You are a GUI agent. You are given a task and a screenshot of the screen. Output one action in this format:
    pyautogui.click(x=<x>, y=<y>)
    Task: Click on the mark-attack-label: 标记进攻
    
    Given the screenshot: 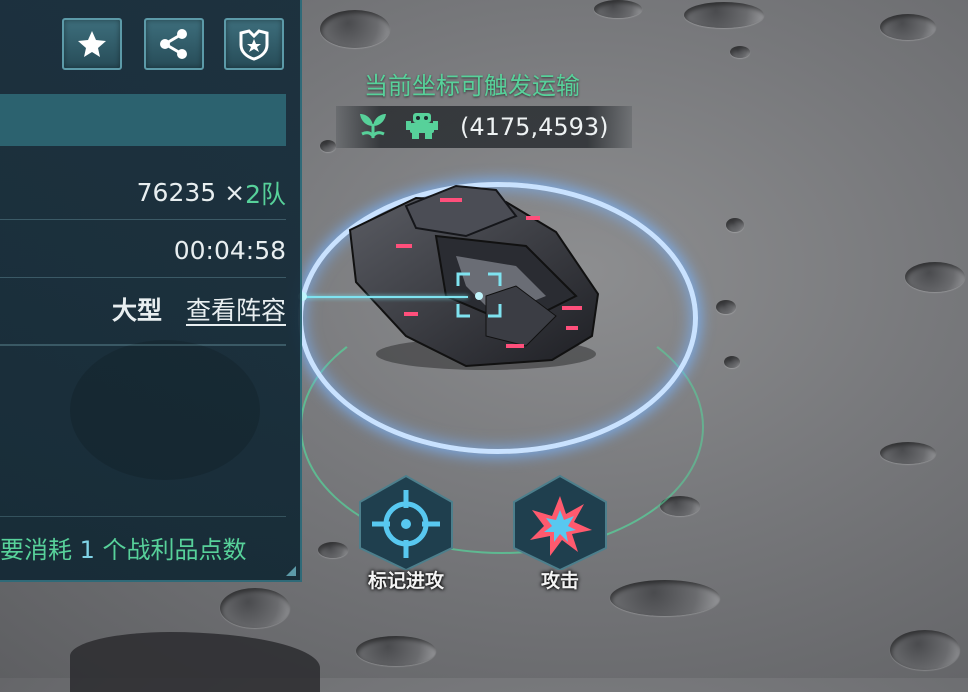 What is the action you would take?
    pyautogui.click(x=405, y=581)
    